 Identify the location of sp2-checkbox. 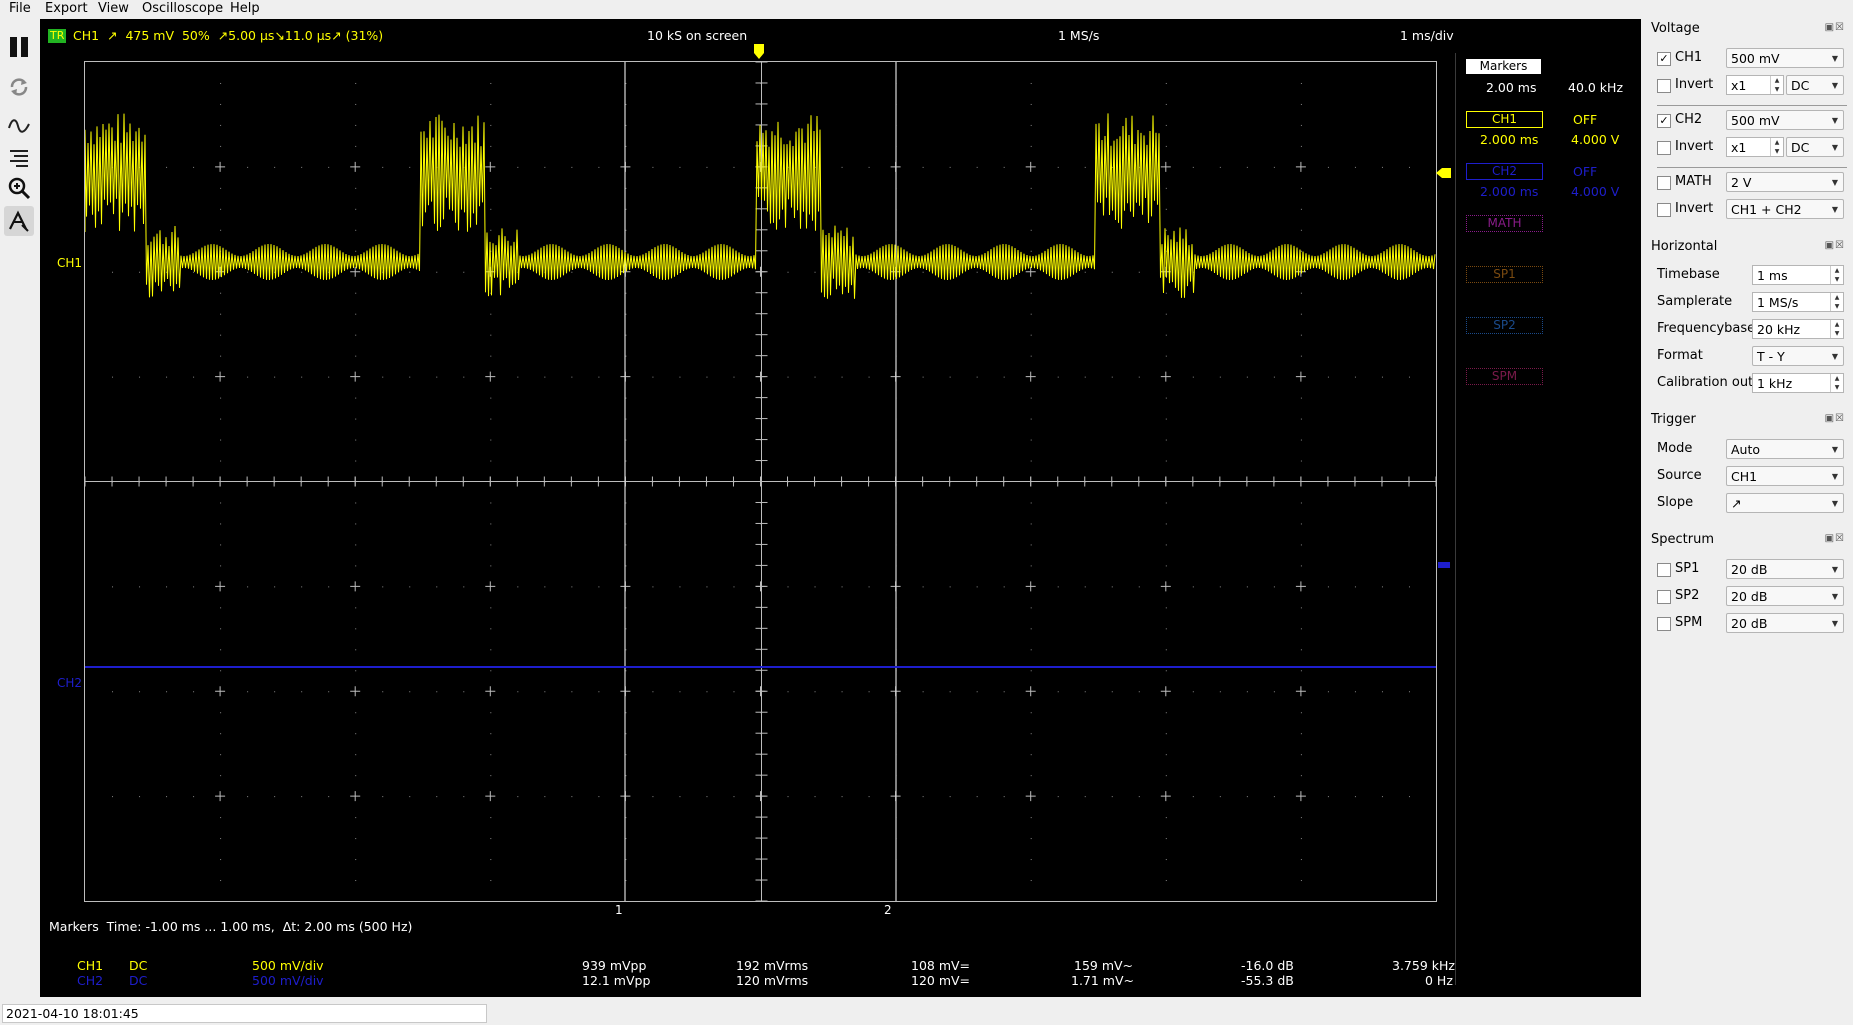
(1664, 597).